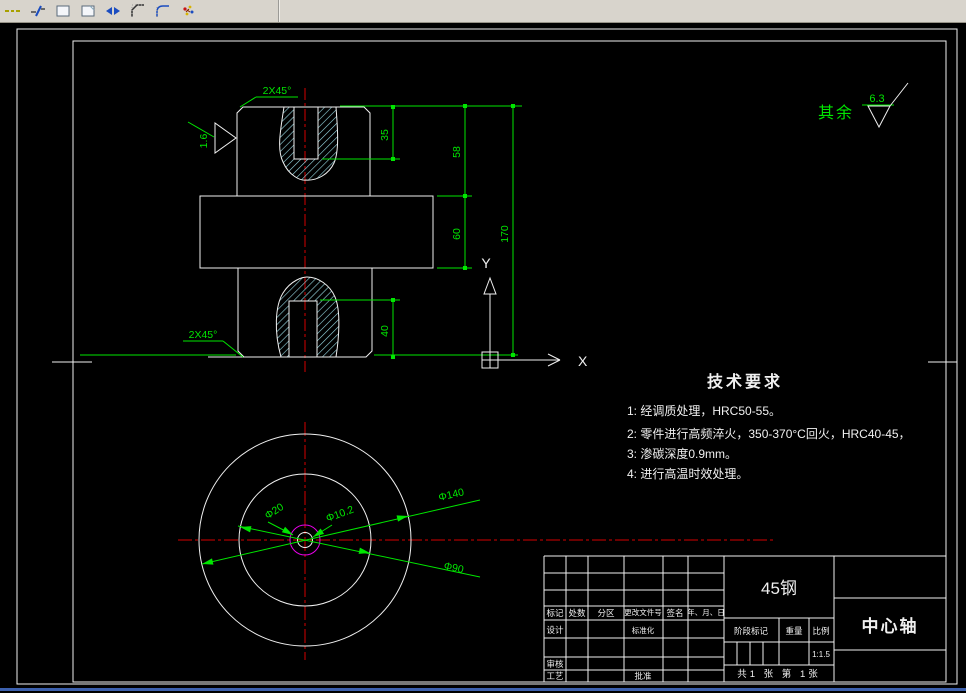 This screenshot has width=966, height=693. I want to click on fillet-icon, so click(163, 11).